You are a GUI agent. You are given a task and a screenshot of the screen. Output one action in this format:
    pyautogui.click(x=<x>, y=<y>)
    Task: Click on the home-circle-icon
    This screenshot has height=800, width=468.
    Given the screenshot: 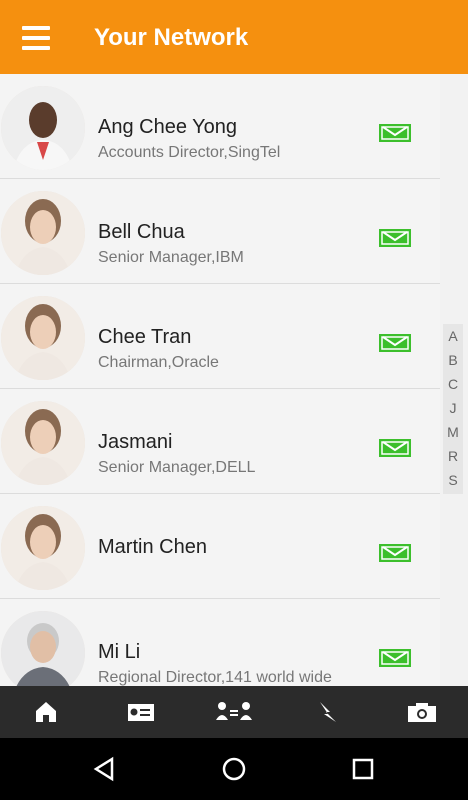 What is the action you would take?
    pyautogui.click(x=234, y=769)
    